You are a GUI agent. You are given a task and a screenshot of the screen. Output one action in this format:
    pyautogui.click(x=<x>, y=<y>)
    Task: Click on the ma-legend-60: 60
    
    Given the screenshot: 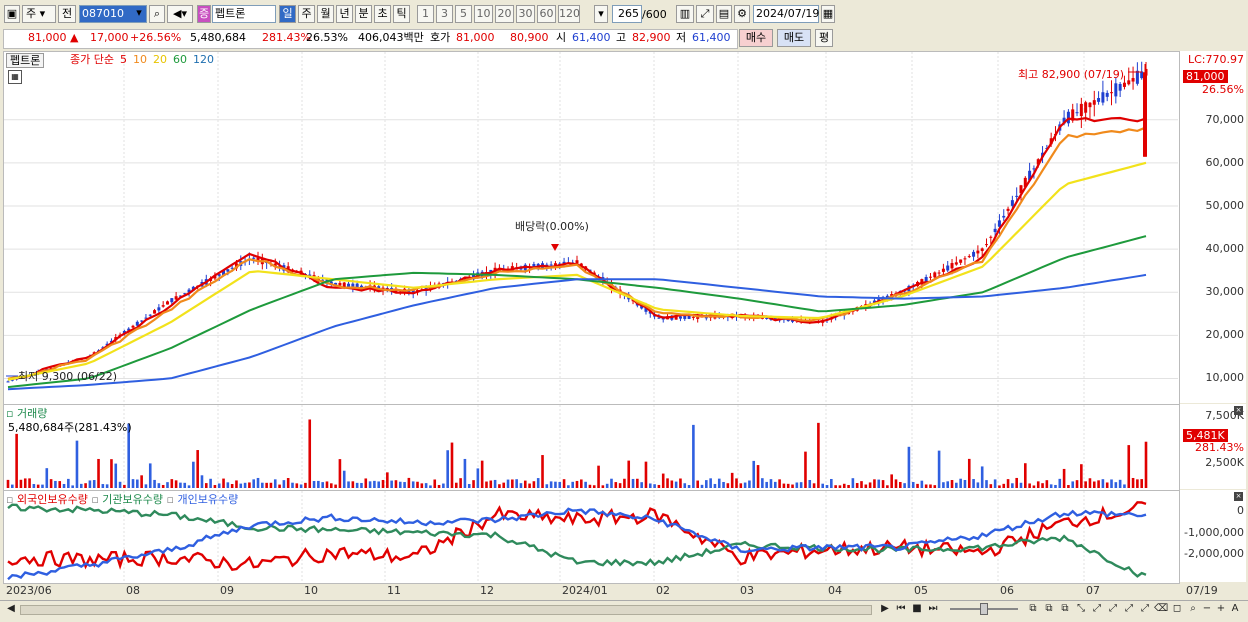 What is the action you would take?
    pyautogui.click(x=179, y=59)
    